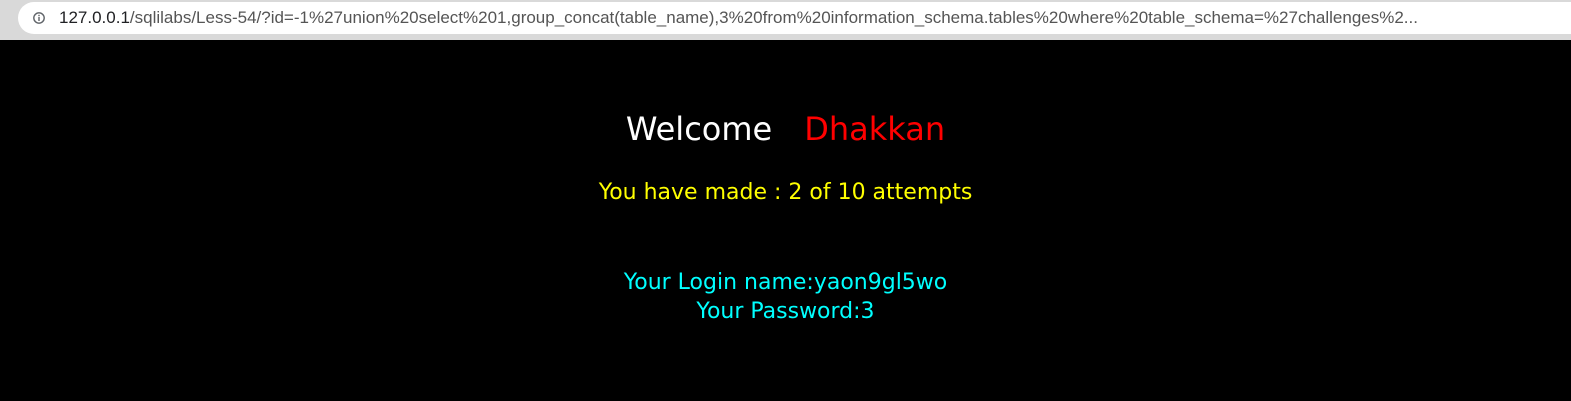 Image resolution: width=1571 pixels, height=401 pixels. I want to click on welcome-label: Welcome, so click(699, 129).